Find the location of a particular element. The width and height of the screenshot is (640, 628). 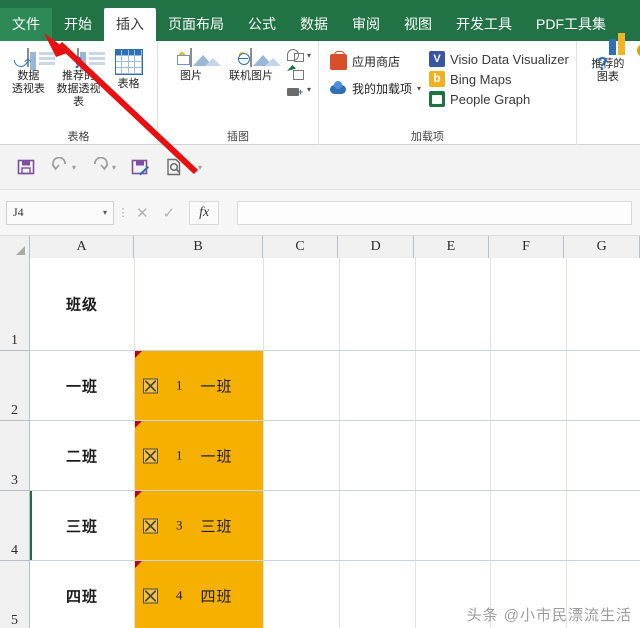

cell-c4 is located at coordinates (302, 526).